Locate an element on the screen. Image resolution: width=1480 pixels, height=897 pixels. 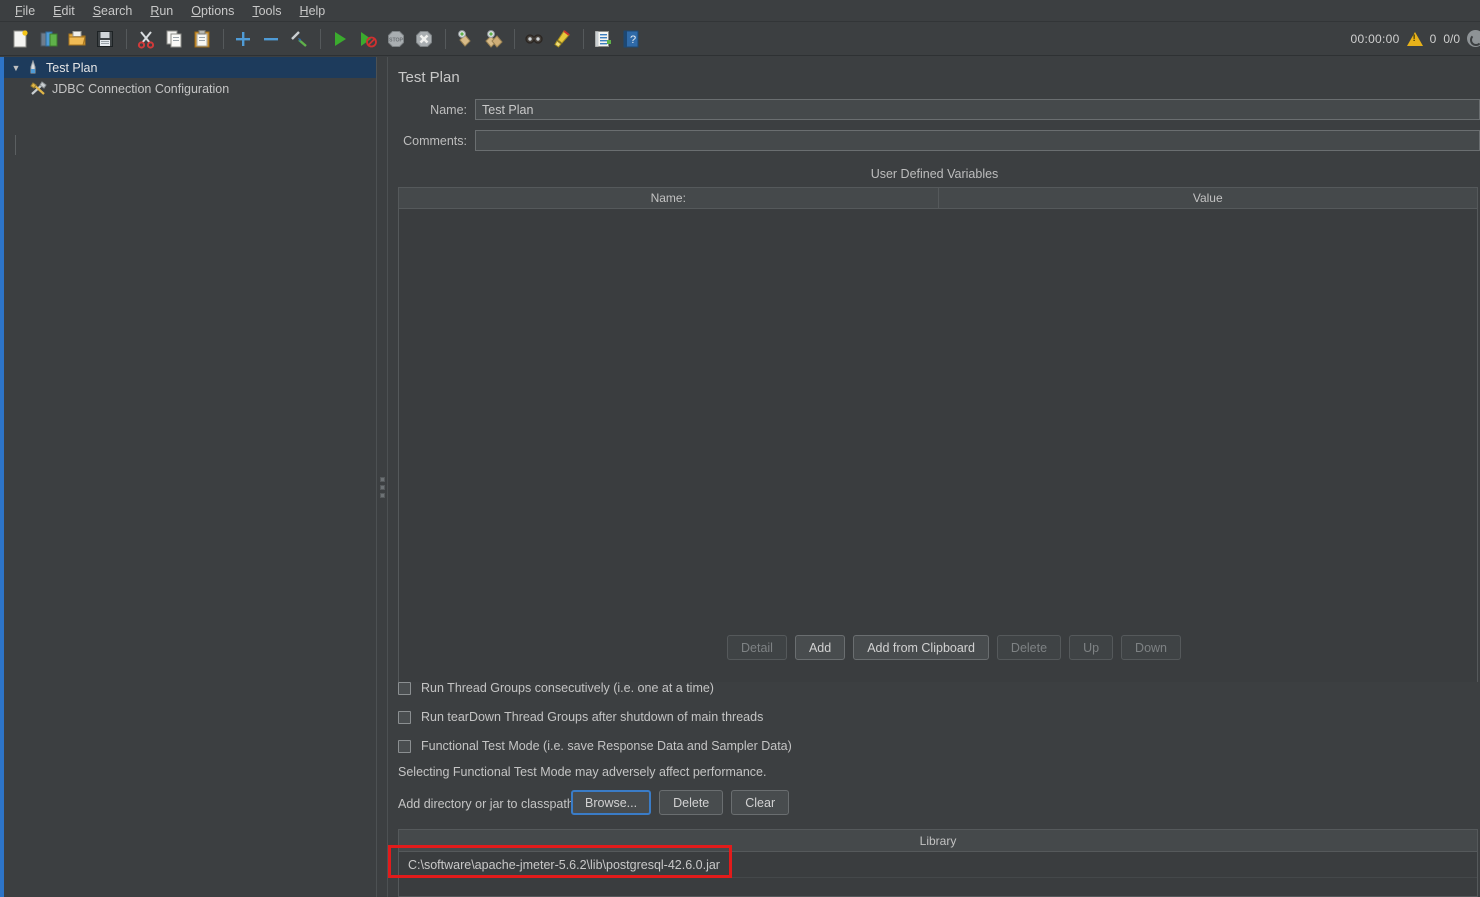
name-label: Name: is located at coordinates (448, 109).